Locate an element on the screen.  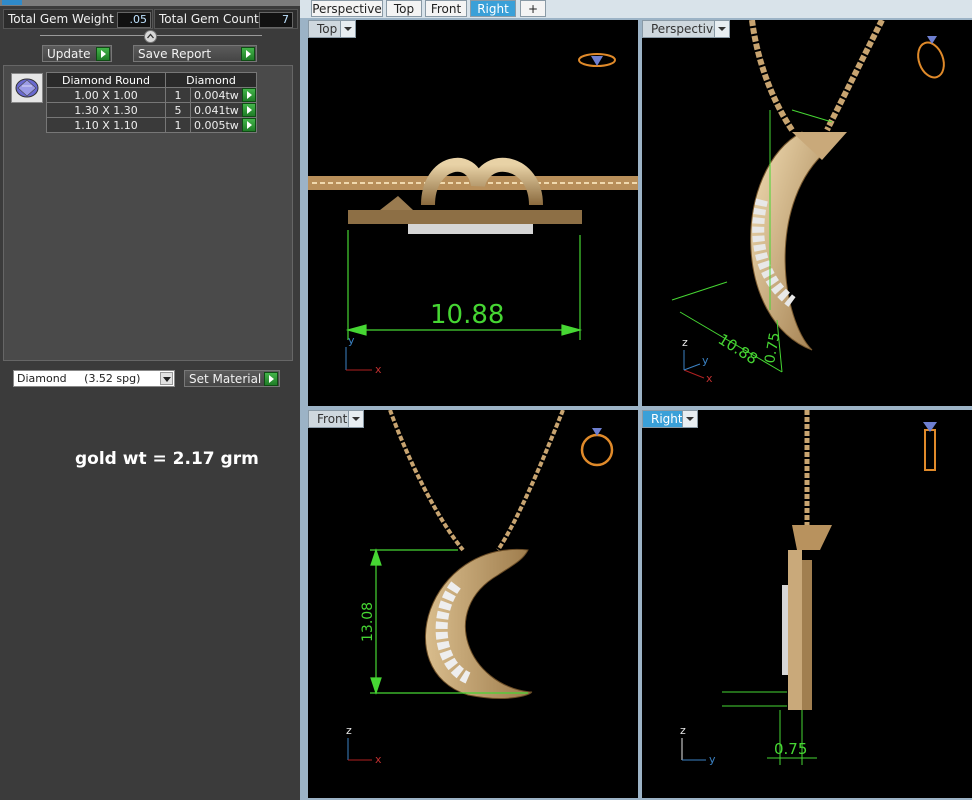
tab-label: Front is located at coordinates (446, 9).